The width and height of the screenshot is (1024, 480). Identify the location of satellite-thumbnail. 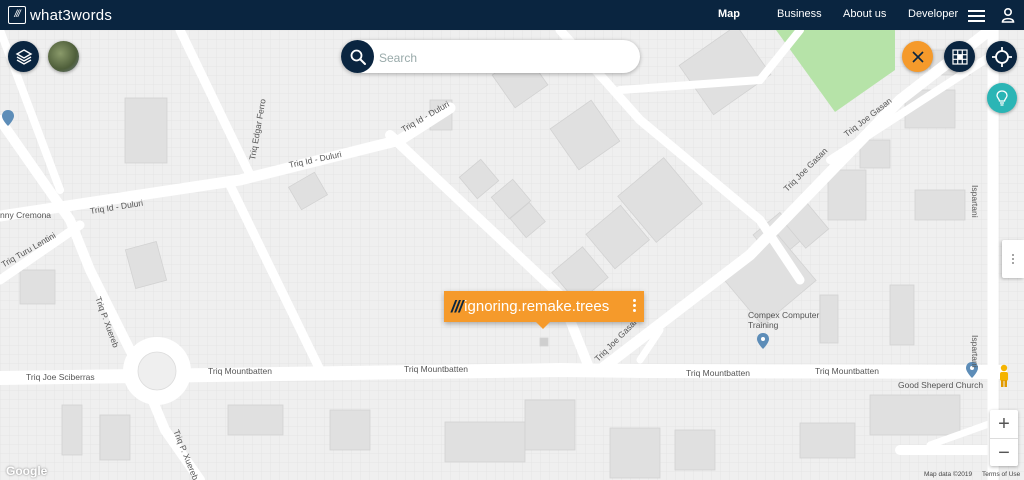
(63, 56).